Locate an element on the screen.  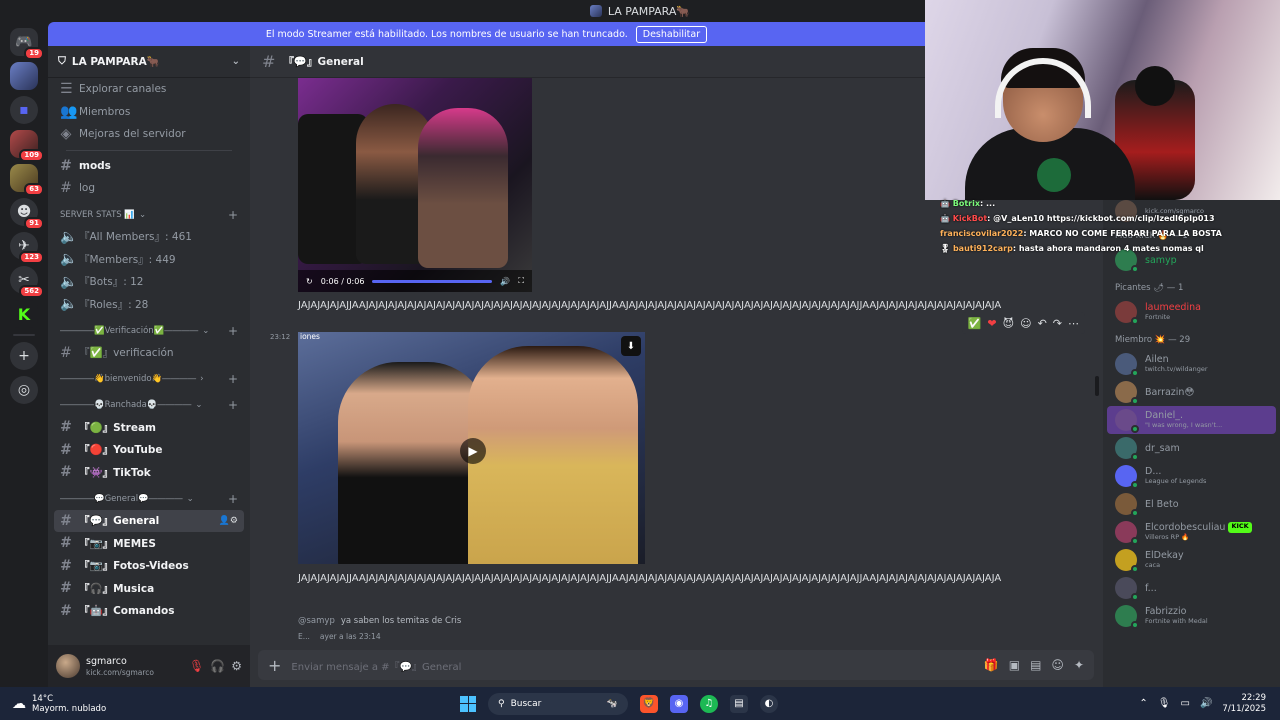
apps-icon: ✦ is located at coordinates (1079, 665).